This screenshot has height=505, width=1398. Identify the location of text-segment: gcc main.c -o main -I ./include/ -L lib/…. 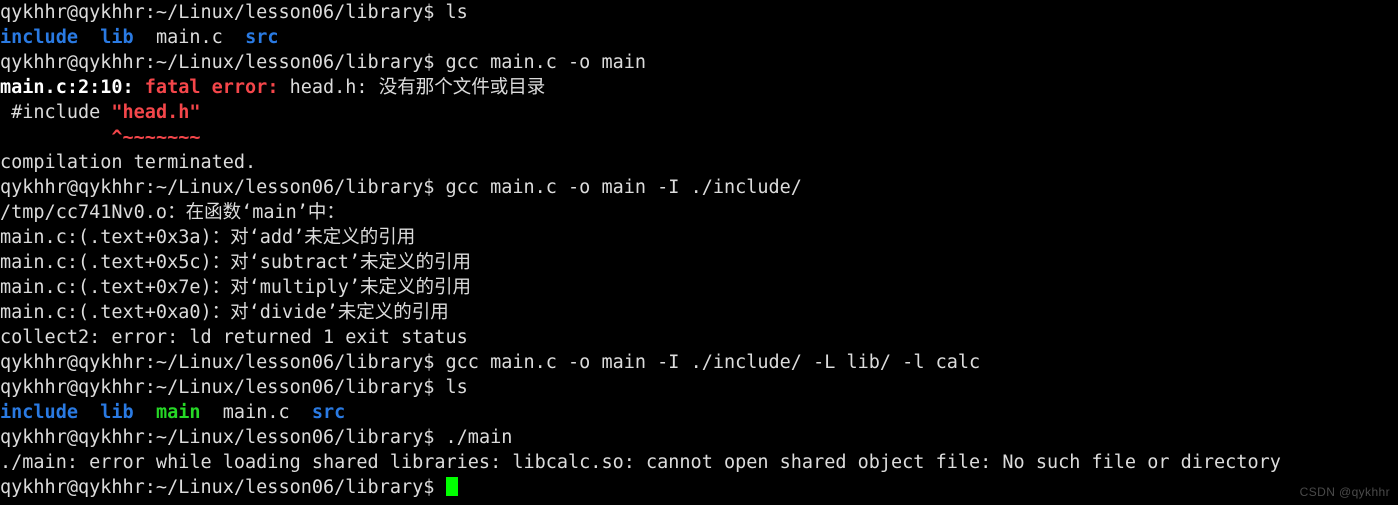
(713, 362).